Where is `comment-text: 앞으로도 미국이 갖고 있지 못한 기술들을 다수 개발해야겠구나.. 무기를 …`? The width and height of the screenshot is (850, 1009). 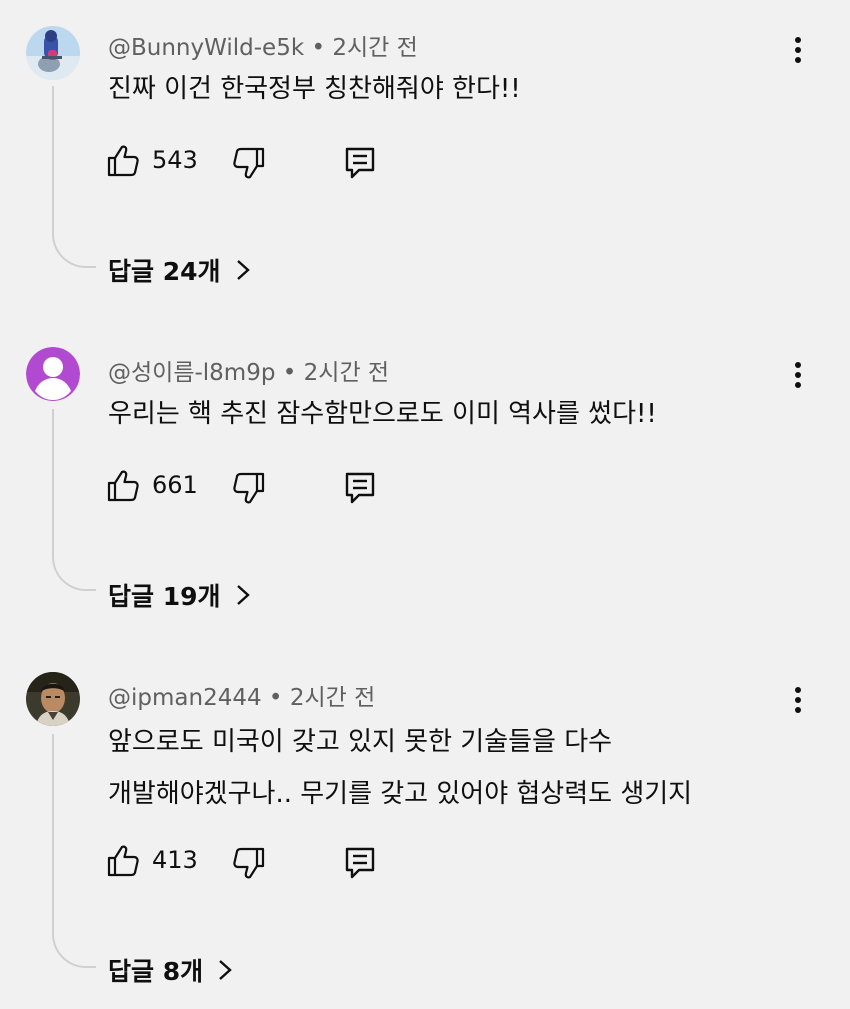 comment-text: 앞으로도 미국이 갖고 있지 못한 기술들을 다수 개발해야겠구나.. 무기를 … is located at coordinates (400, 768).